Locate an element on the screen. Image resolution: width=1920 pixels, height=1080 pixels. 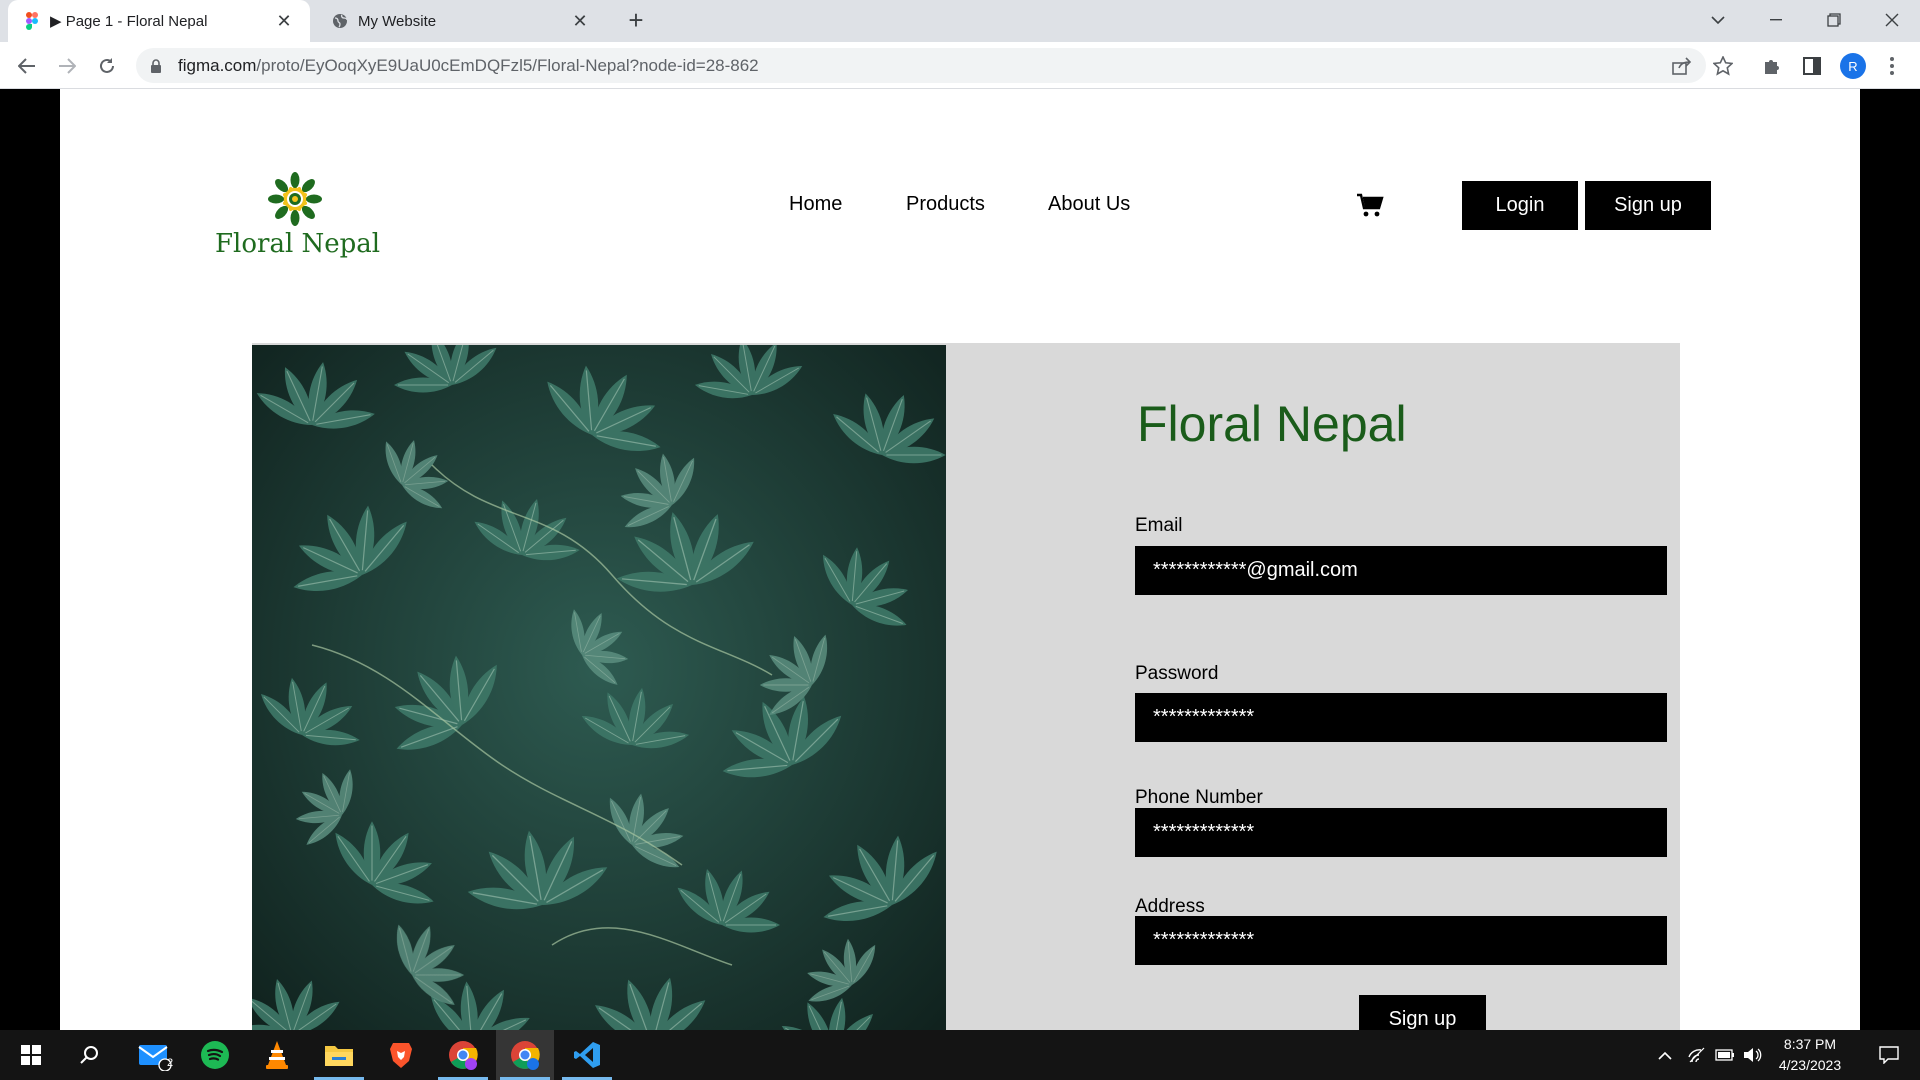
tab-search-icon is located at coordinates (1718, 20).